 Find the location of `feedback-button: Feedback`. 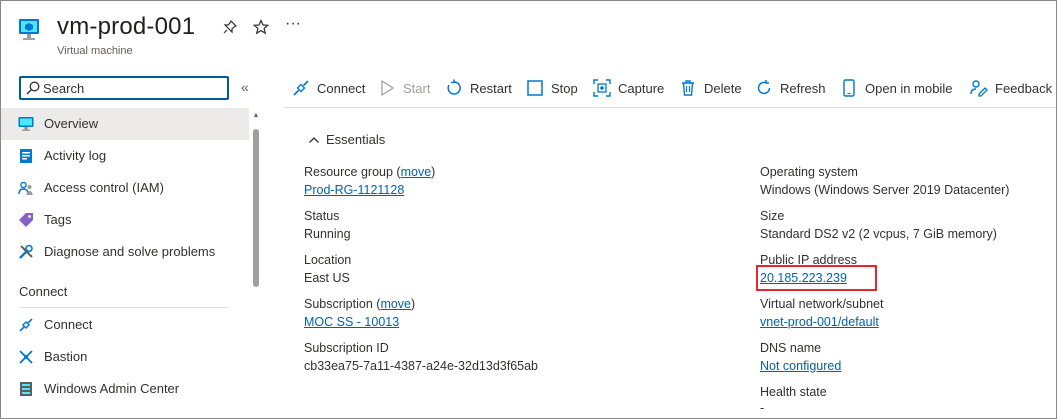

feedback-button: Feedback is located at coordinates (1011, 88).